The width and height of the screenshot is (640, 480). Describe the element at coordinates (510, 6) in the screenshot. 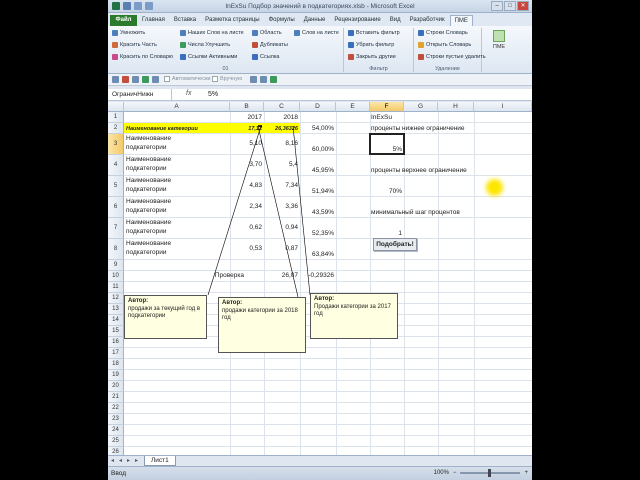

I see `maximize-icon: □` at that location.